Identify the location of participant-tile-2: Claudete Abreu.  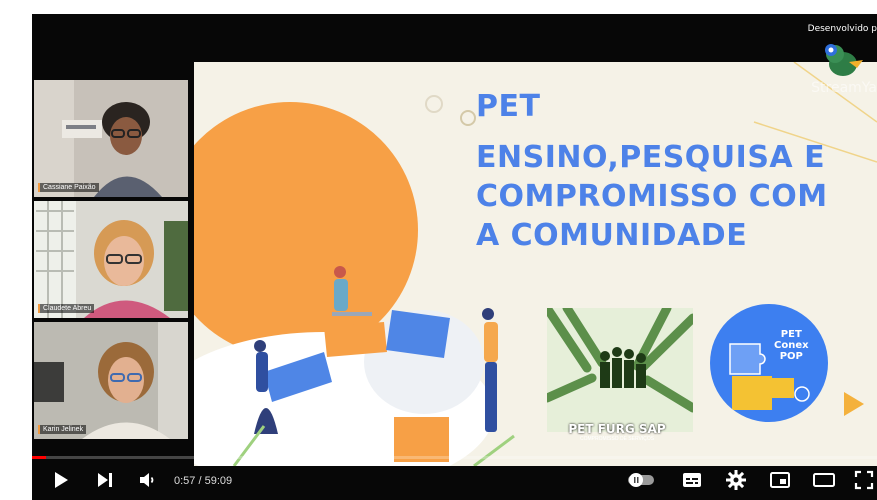
(111, 259).